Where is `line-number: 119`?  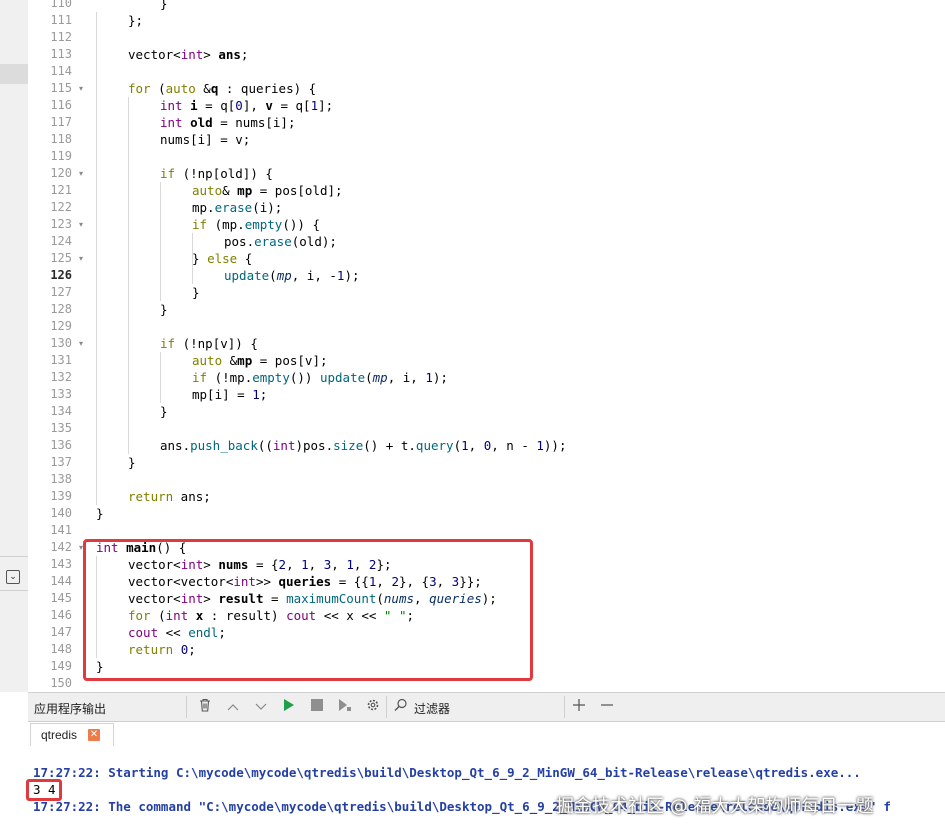 line-number: 119 is located at coordinates (61, 156).